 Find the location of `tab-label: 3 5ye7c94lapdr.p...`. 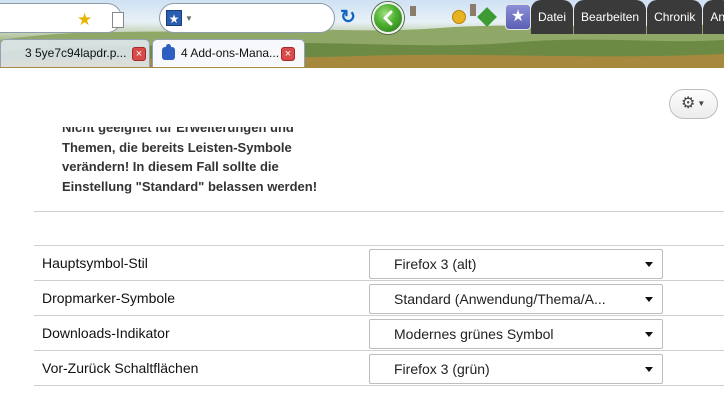

tab-label: 3 5ye7c94lapdr.p... is located at coordinates (76, 53).